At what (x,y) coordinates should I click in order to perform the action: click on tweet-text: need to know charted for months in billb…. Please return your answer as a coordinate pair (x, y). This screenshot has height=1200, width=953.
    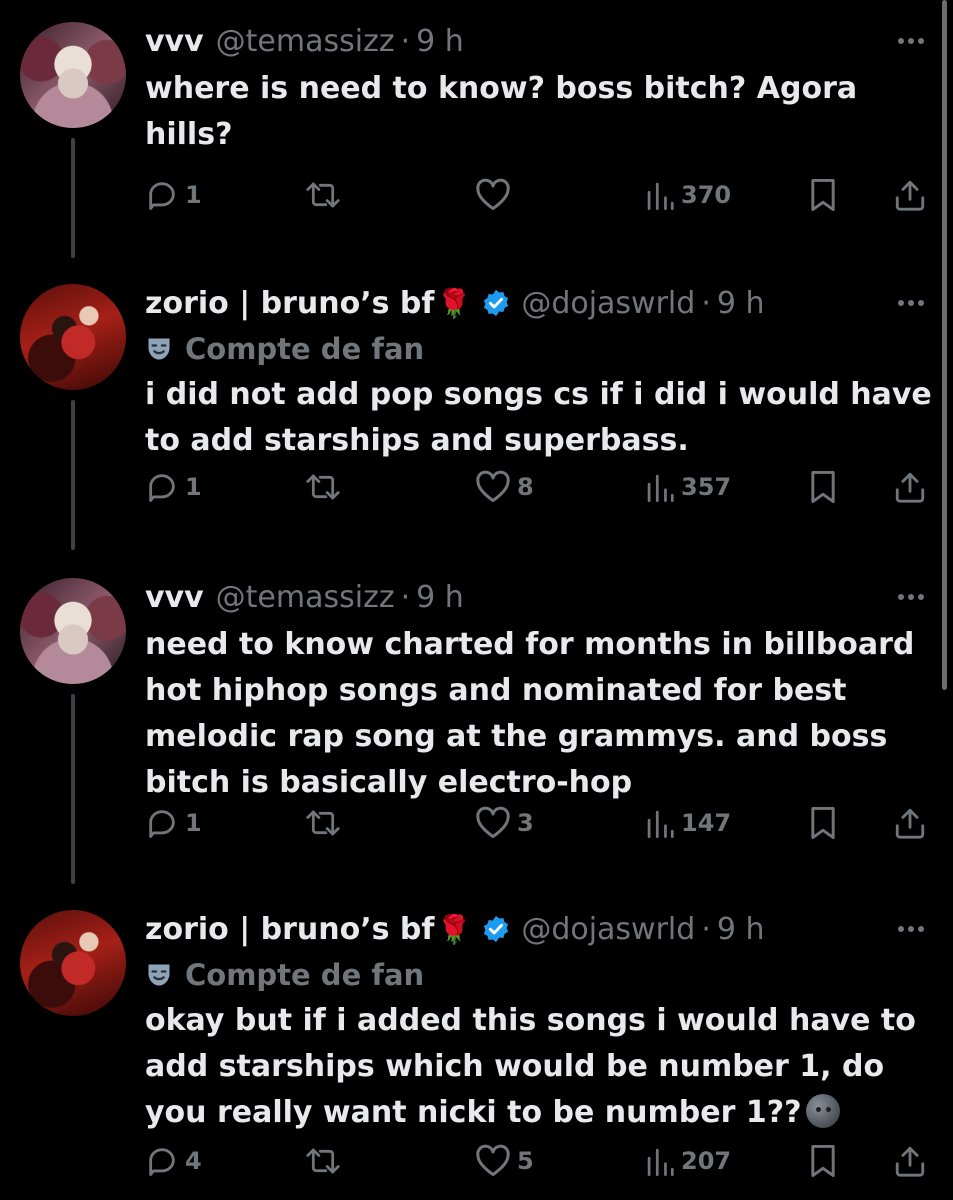
    Looking at the image, I should click on (530, 713).